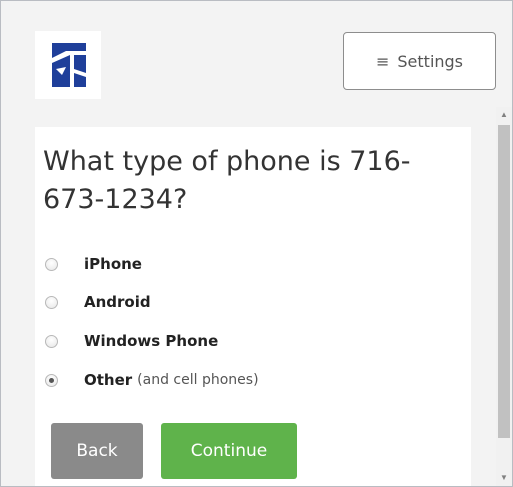 The image size is (513, 487). What do you see at coordinates (229, 451) in the screenshot?
I see `continue-button: Continue` at bounding box center [229, 451].